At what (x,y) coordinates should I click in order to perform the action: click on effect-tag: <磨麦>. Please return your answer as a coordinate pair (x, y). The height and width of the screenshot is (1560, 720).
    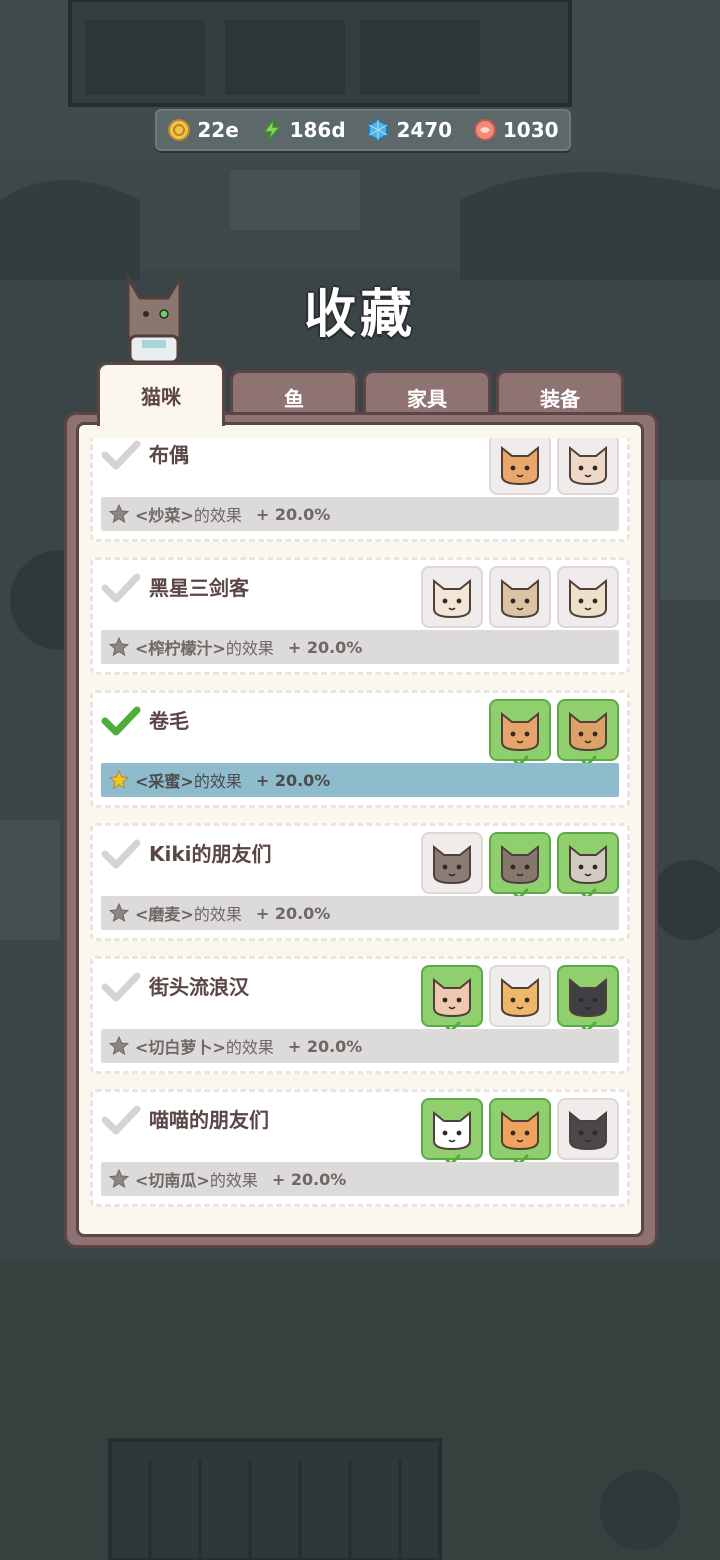
    Looking at the image, I should click on (164, 914).